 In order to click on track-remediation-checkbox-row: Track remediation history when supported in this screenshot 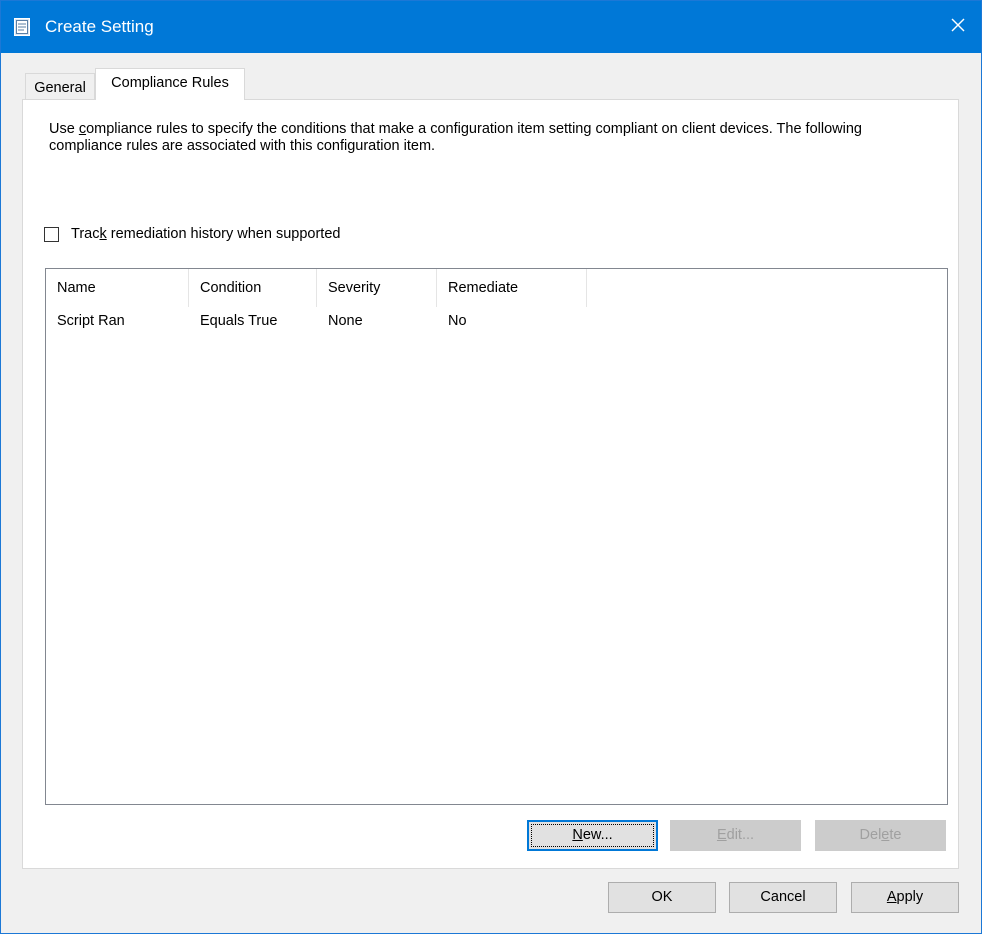, I will do `click(192, 234)`.